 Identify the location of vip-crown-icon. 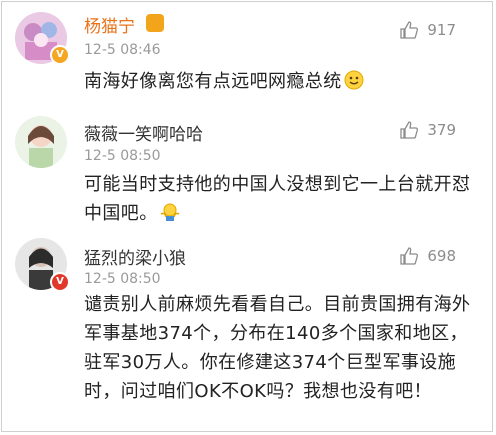
(155, 23).